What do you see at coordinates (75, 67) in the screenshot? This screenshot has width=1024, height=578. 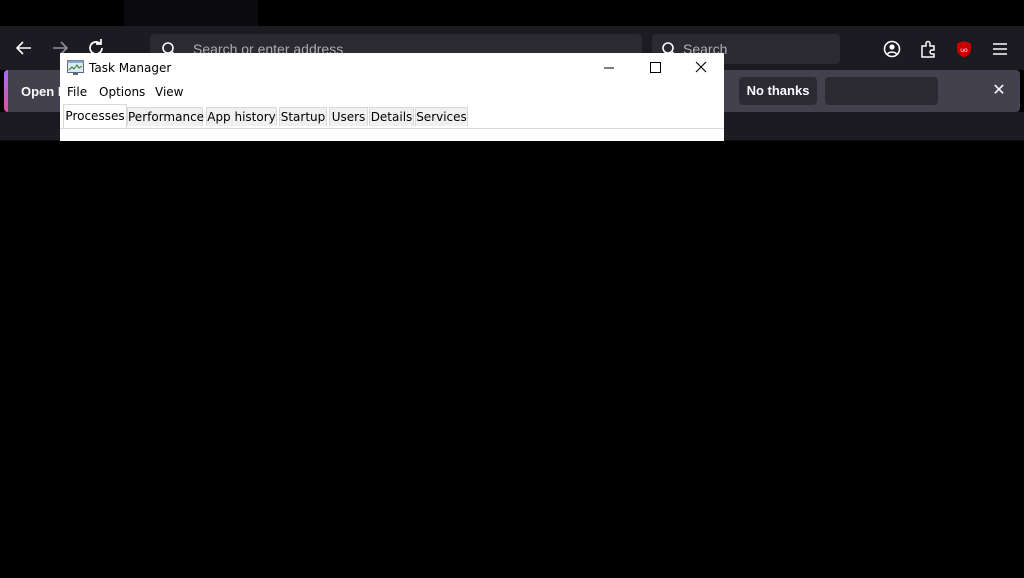 I see `task-manager-icon` at bounding box center [75, 67].